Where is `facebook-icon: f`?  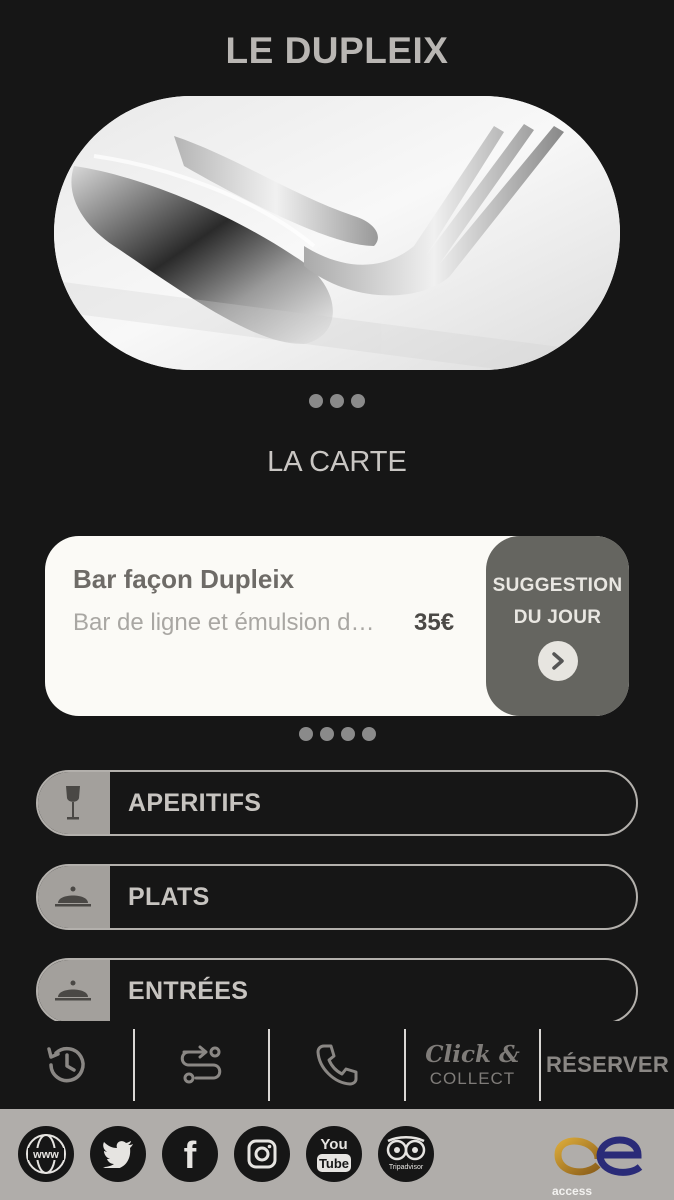
facebook-icon: f is located at coordinates (190, 1154).